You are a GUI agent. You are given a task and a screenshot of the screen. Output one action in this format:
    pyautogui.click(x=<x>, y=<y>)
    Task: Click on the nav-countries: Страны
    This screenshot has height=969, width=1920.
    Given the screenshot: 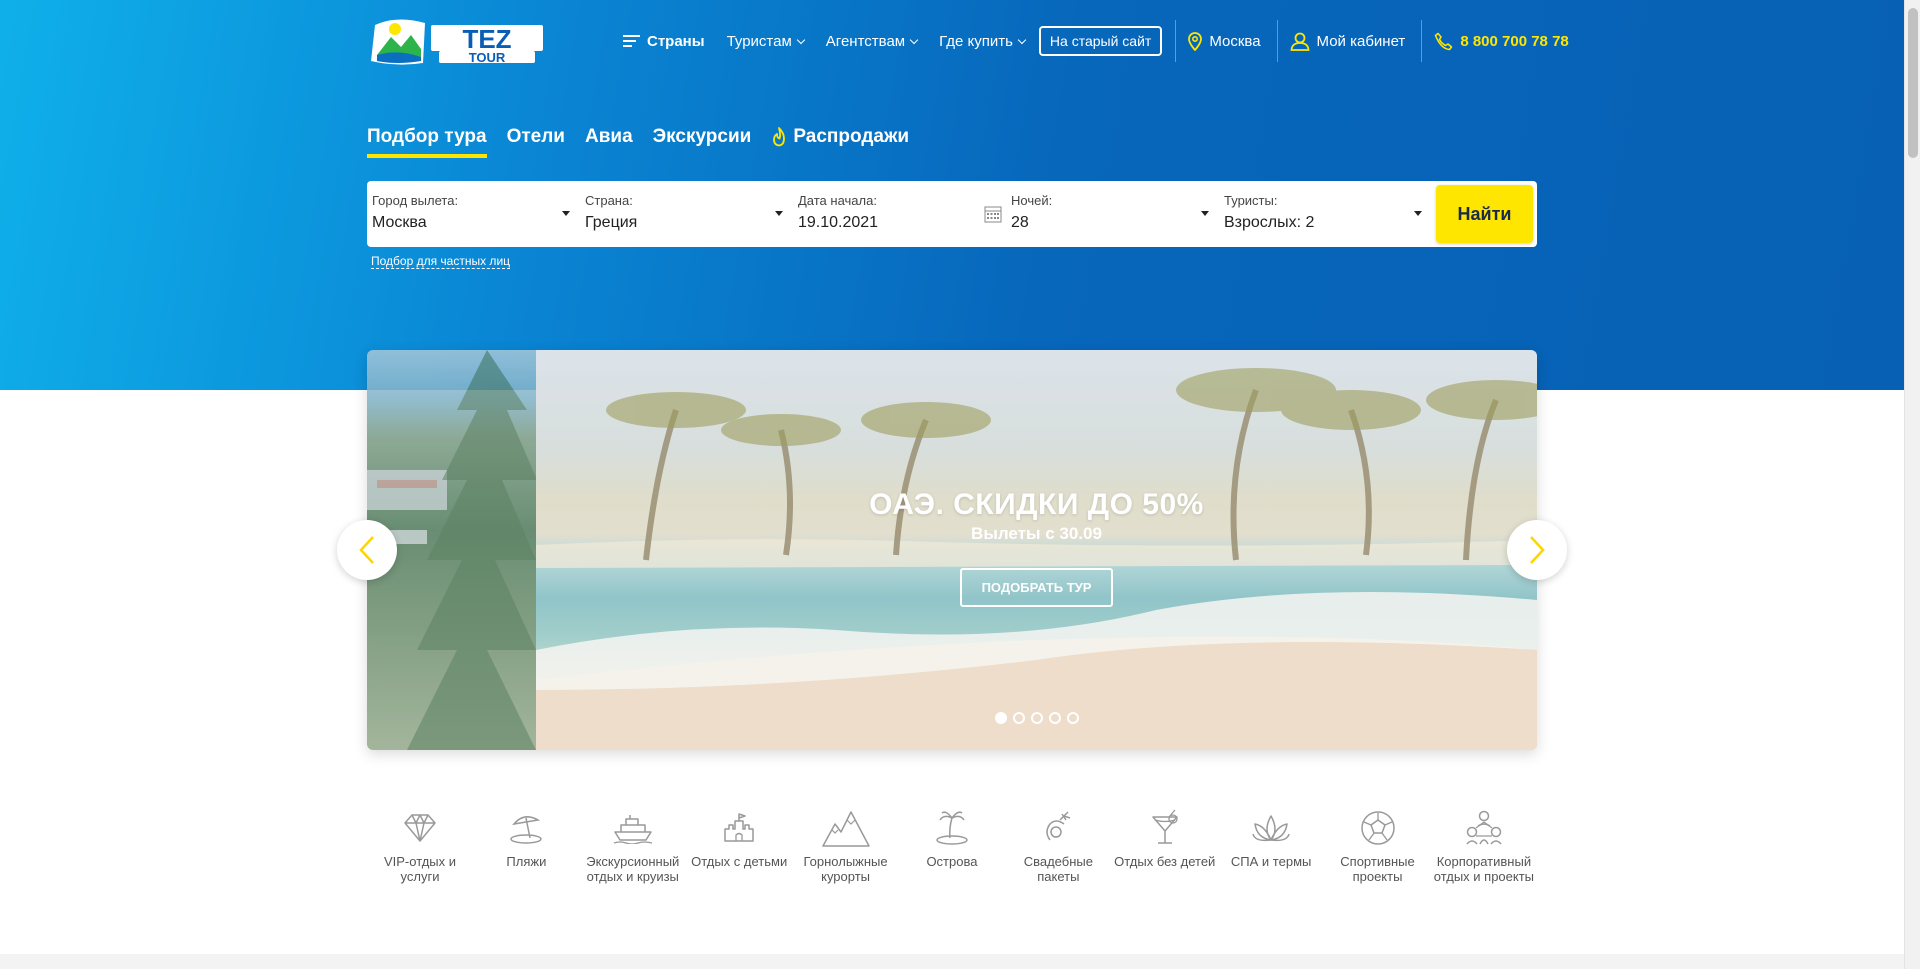 What is the action you would take?
    pyautogui.click(x=664, y=41)
    